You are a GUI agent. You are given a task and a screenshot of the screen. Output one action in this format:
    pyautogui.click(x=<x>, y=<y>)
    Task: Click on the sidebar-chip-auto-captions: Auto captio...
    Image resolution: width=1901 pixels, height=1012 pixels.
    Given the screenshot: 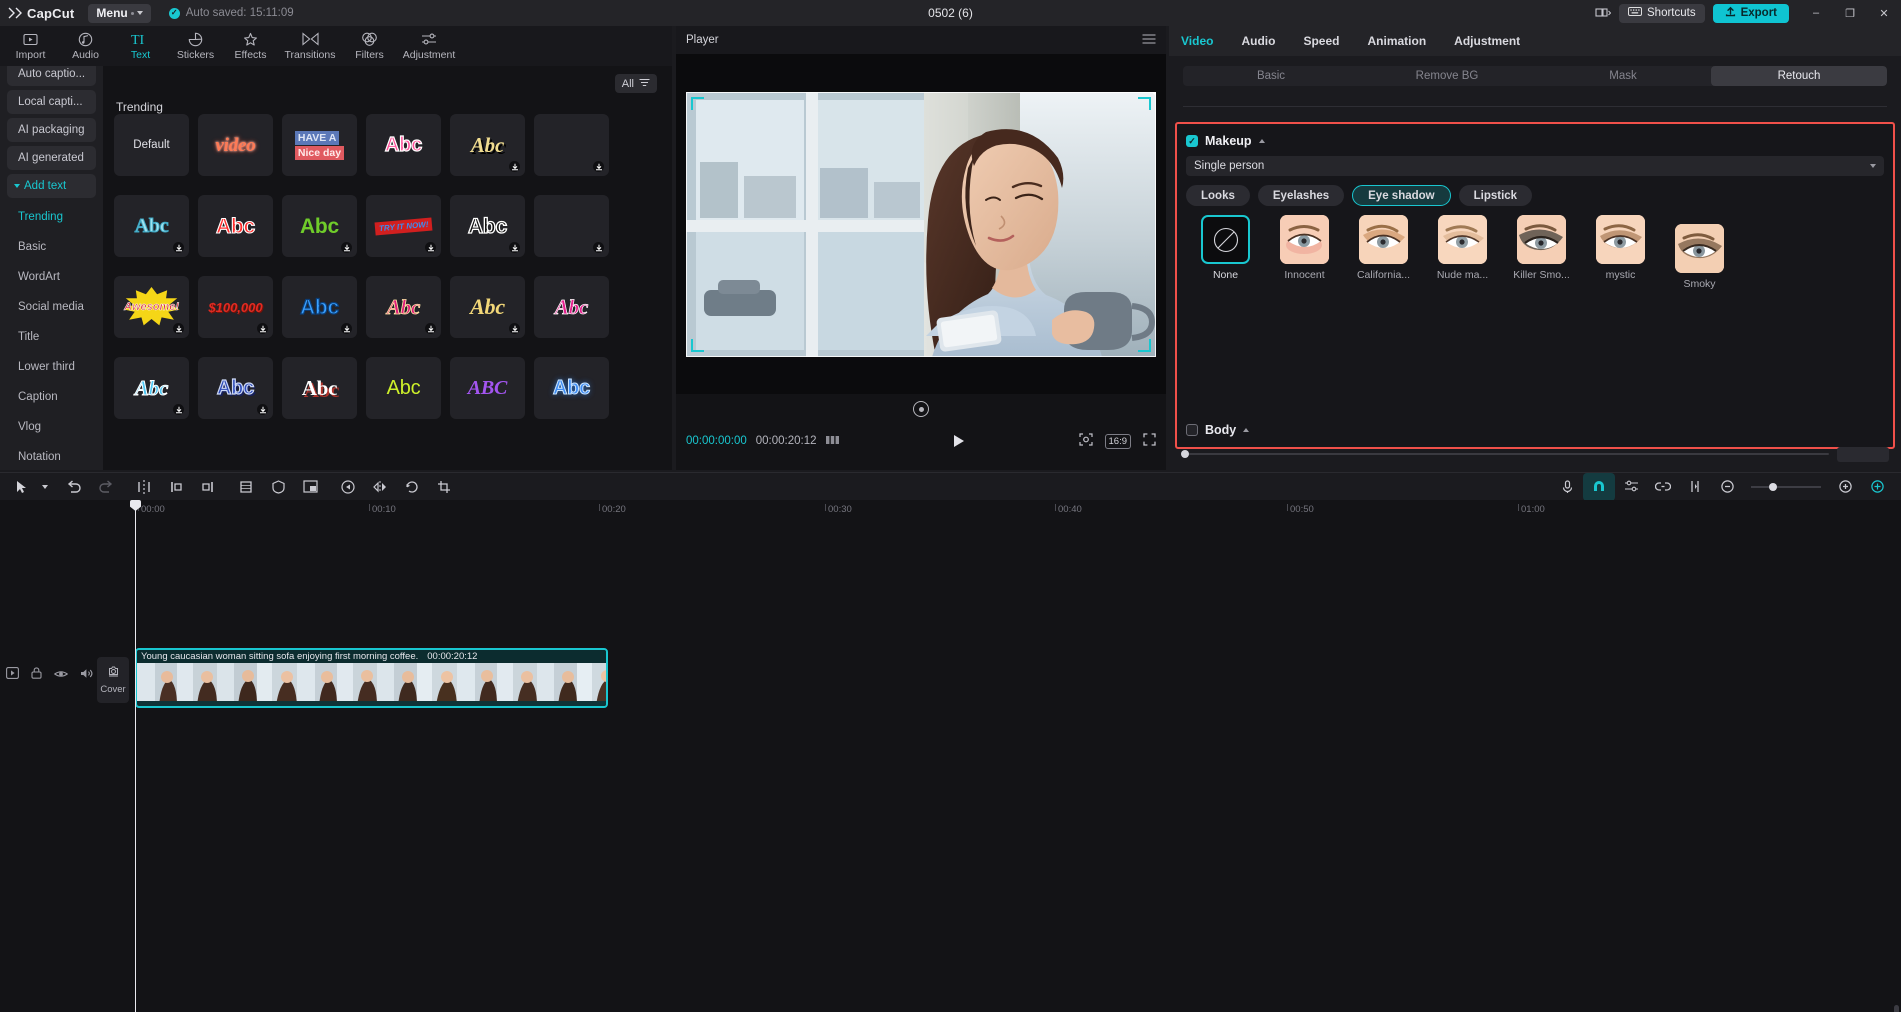 What is the action you would take?
    pyautogui.click(x=51, y=76)
    